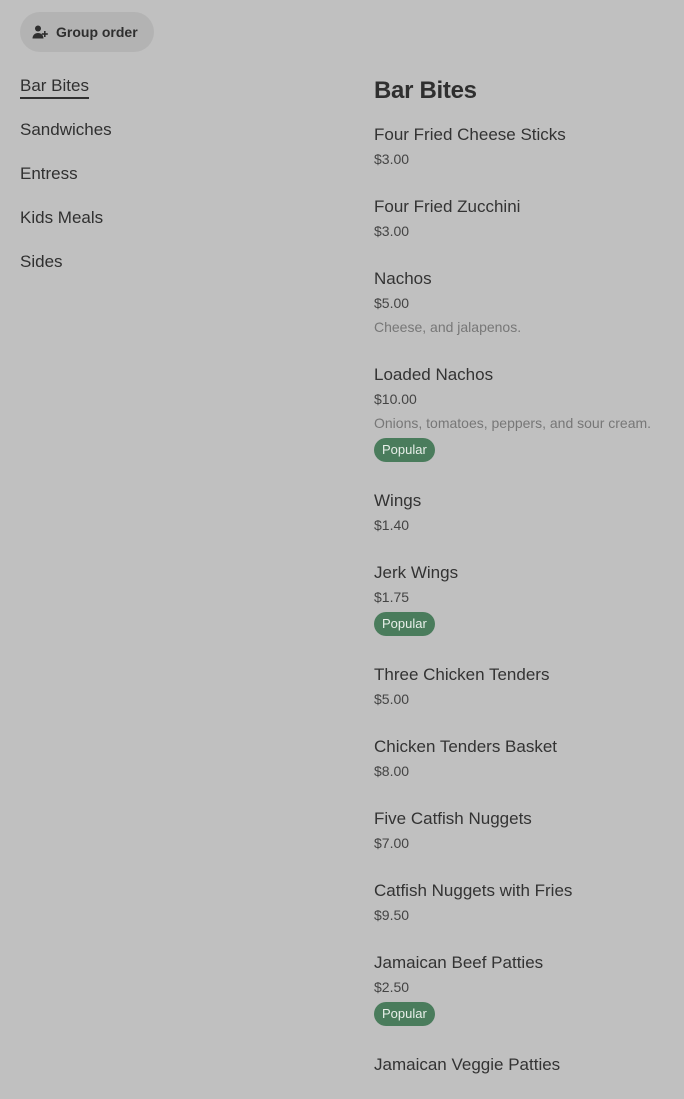 The height and width of the screenshot is (1099, 684). What do you see at coordinates (54, 87) in the screenshot?
I see `nav-item-label: Bar Bites` at bounding box center [54, 87].